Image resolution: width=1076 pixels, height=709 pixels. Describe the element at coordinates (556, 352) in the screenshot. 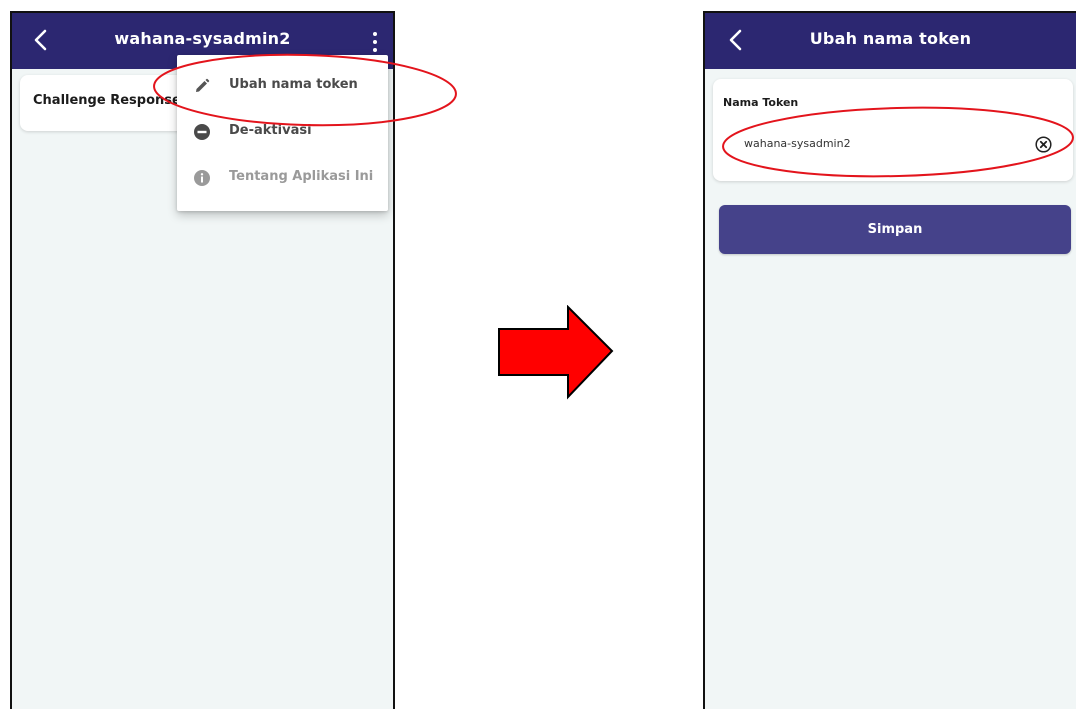

I see `right-arrow-icon` at that location.